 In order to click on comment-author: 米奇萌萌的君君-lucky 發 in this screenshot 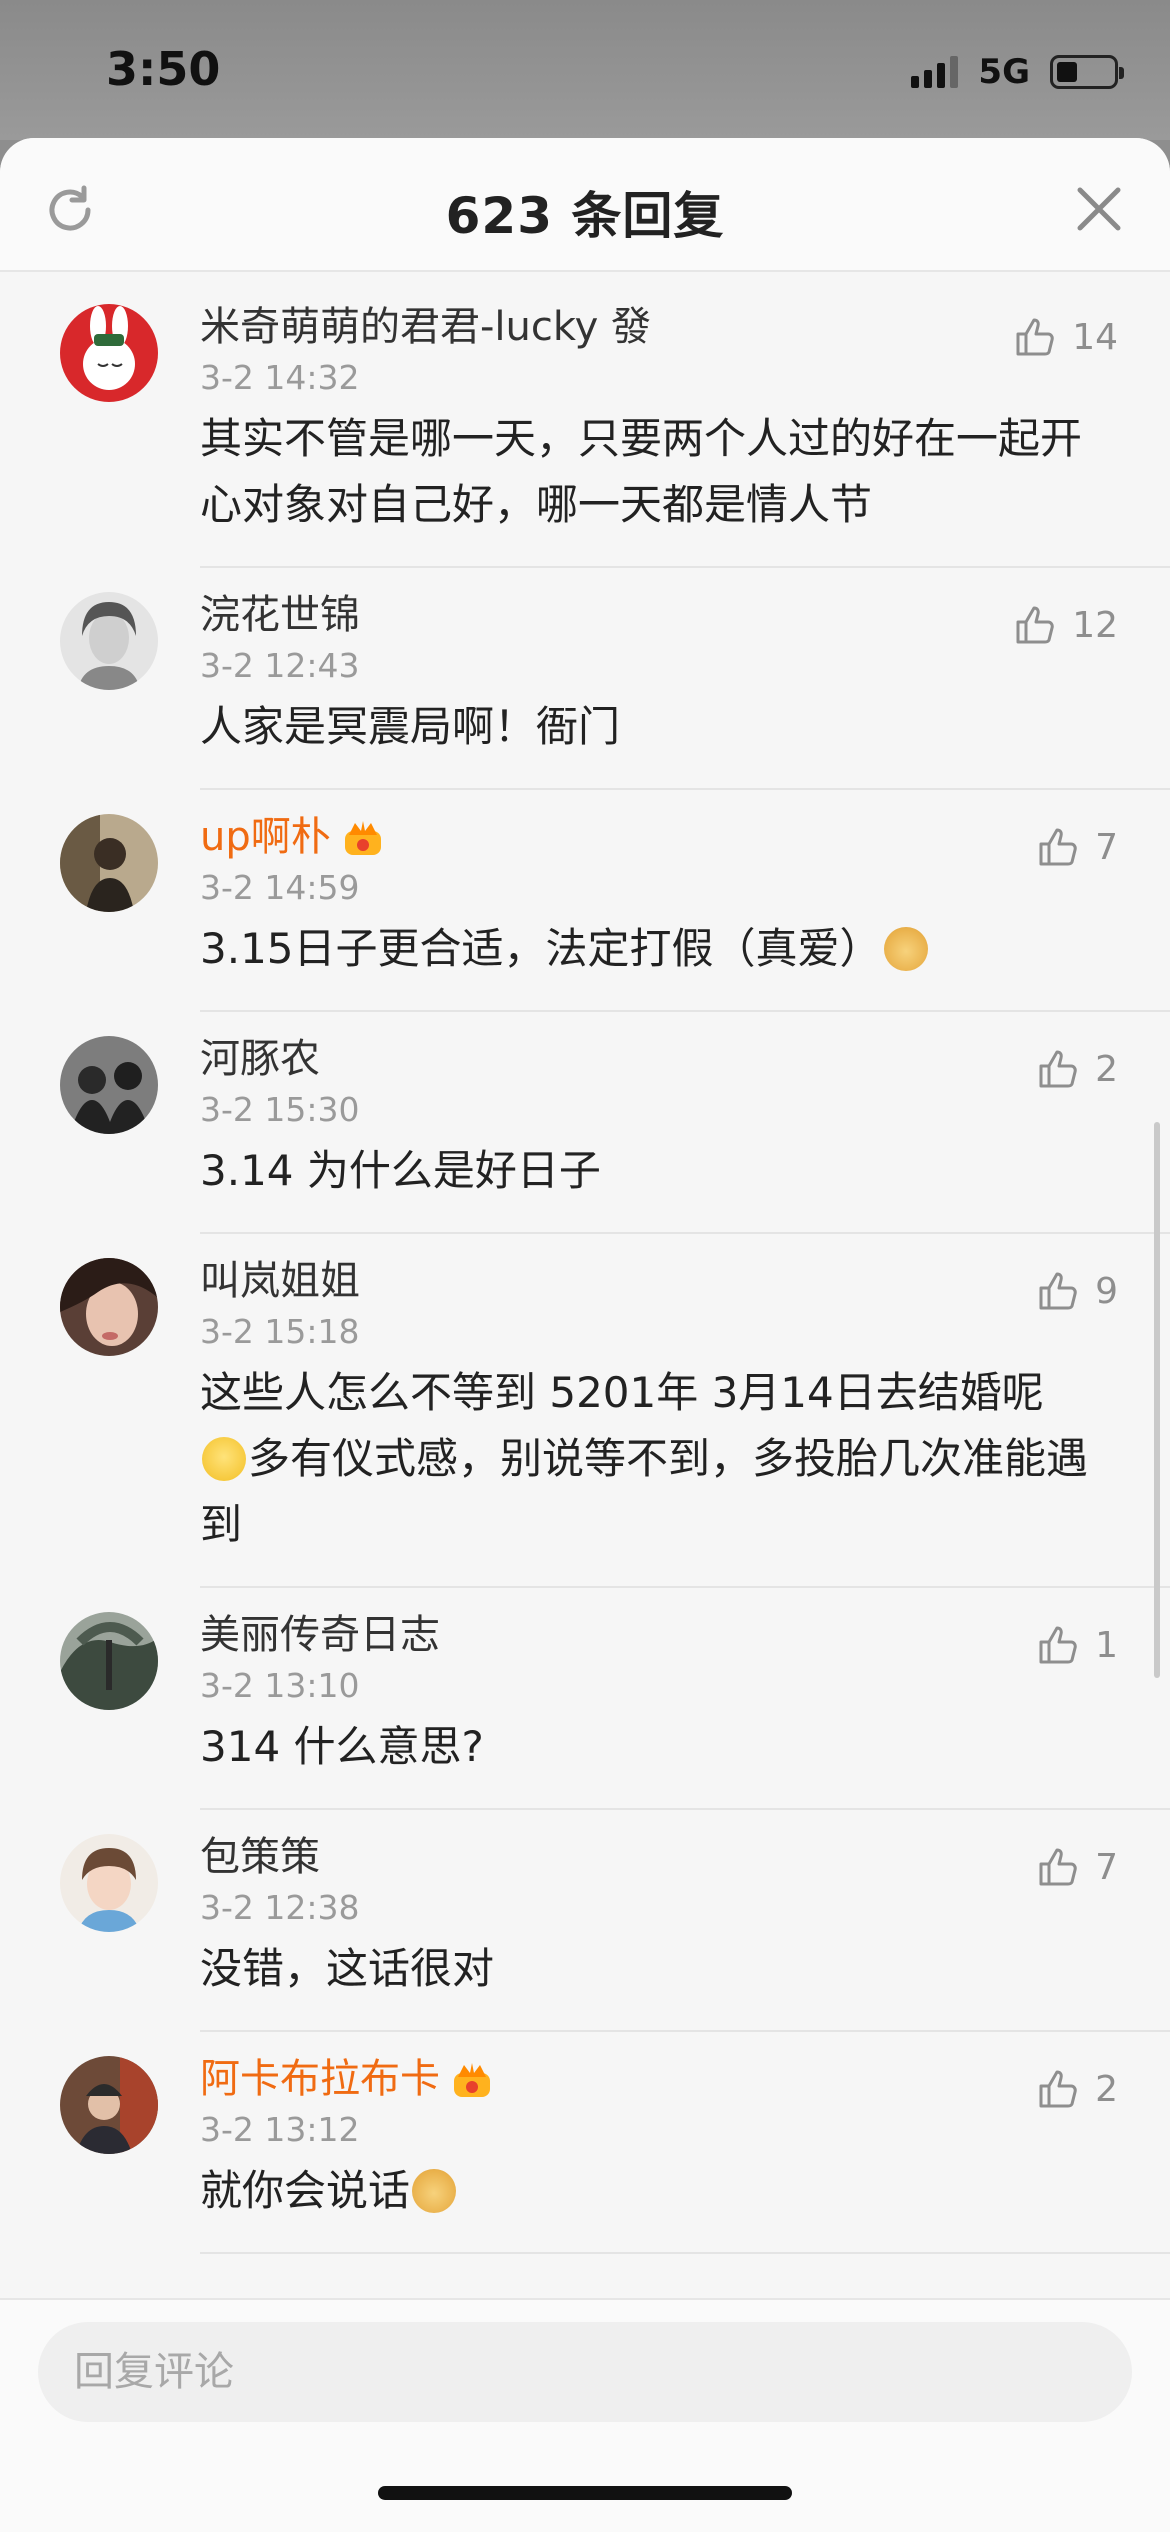, I will do `click(655, 327)`.